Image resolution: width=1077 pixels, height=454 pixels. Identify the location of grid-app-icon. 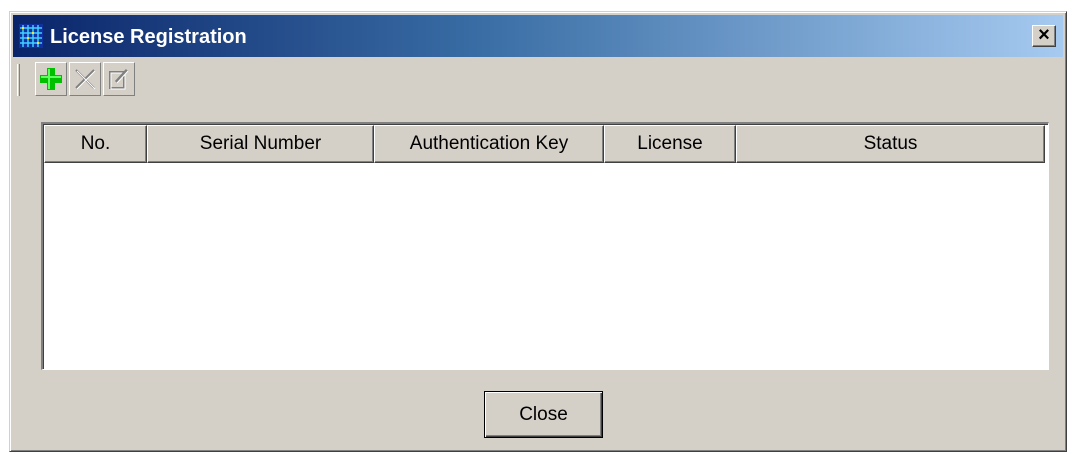
(31, 36).